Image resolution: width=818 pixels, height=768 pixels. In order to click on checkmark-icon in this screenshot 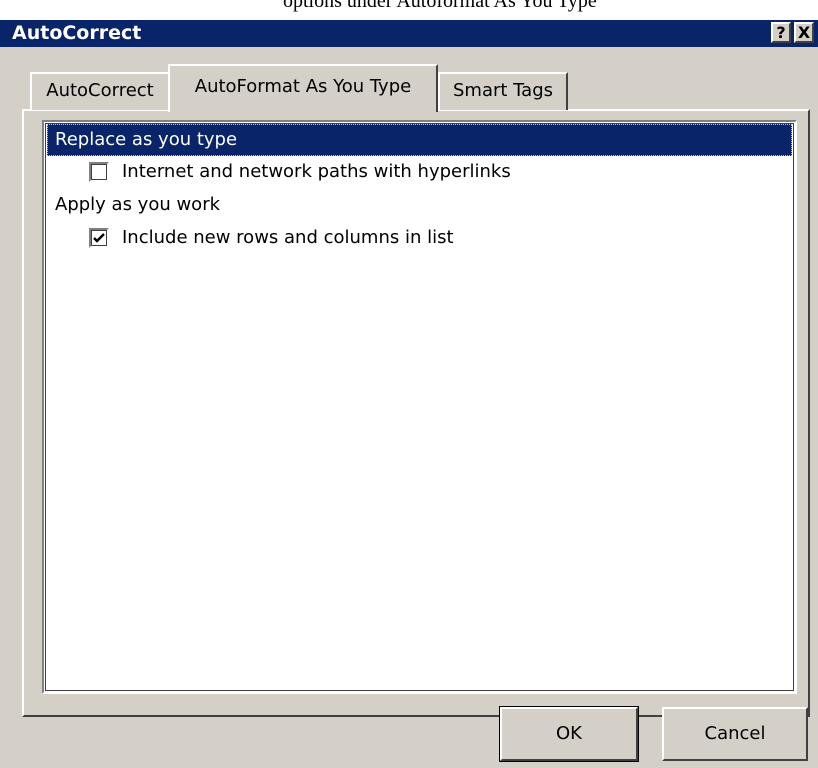, I will do `click(99, 238)`.